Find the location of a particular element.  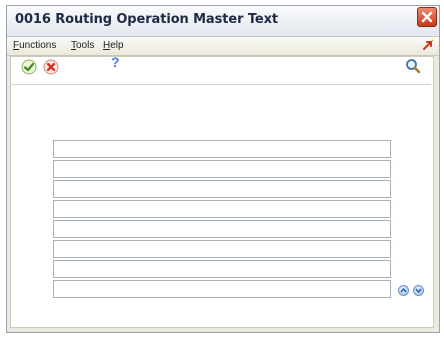

menu-tools: Tools is located at coordinates (82, 45).